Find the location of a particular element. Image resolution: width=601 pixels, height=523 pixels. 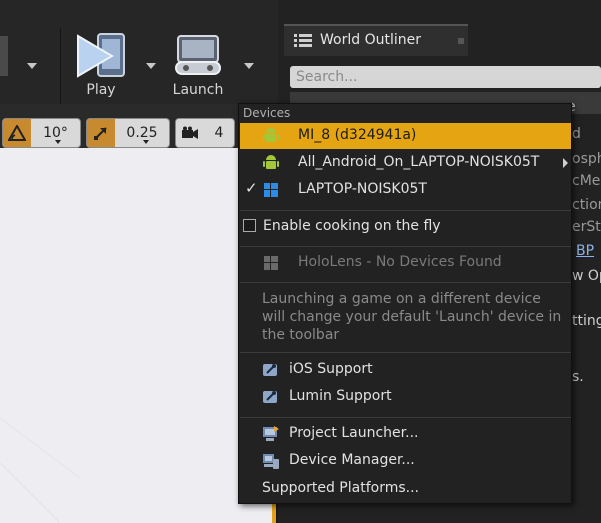

menu-item-label: LAPTOP-NOISK05T is located at coordinates (362, 189).